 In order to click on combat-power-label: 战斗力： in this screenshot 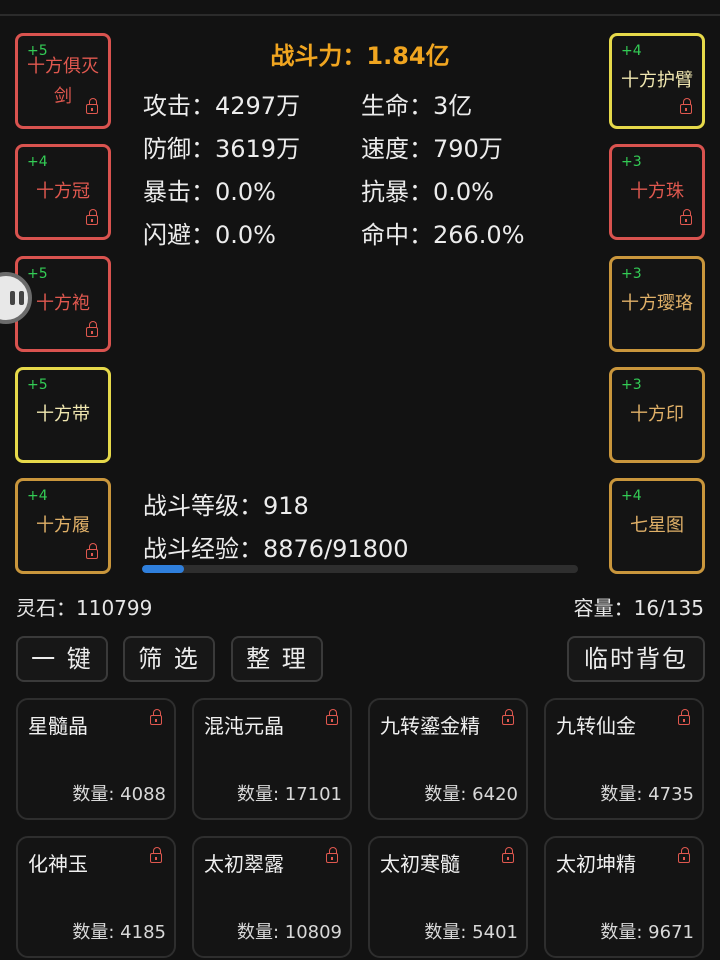, I will do `click(318, 56)`.